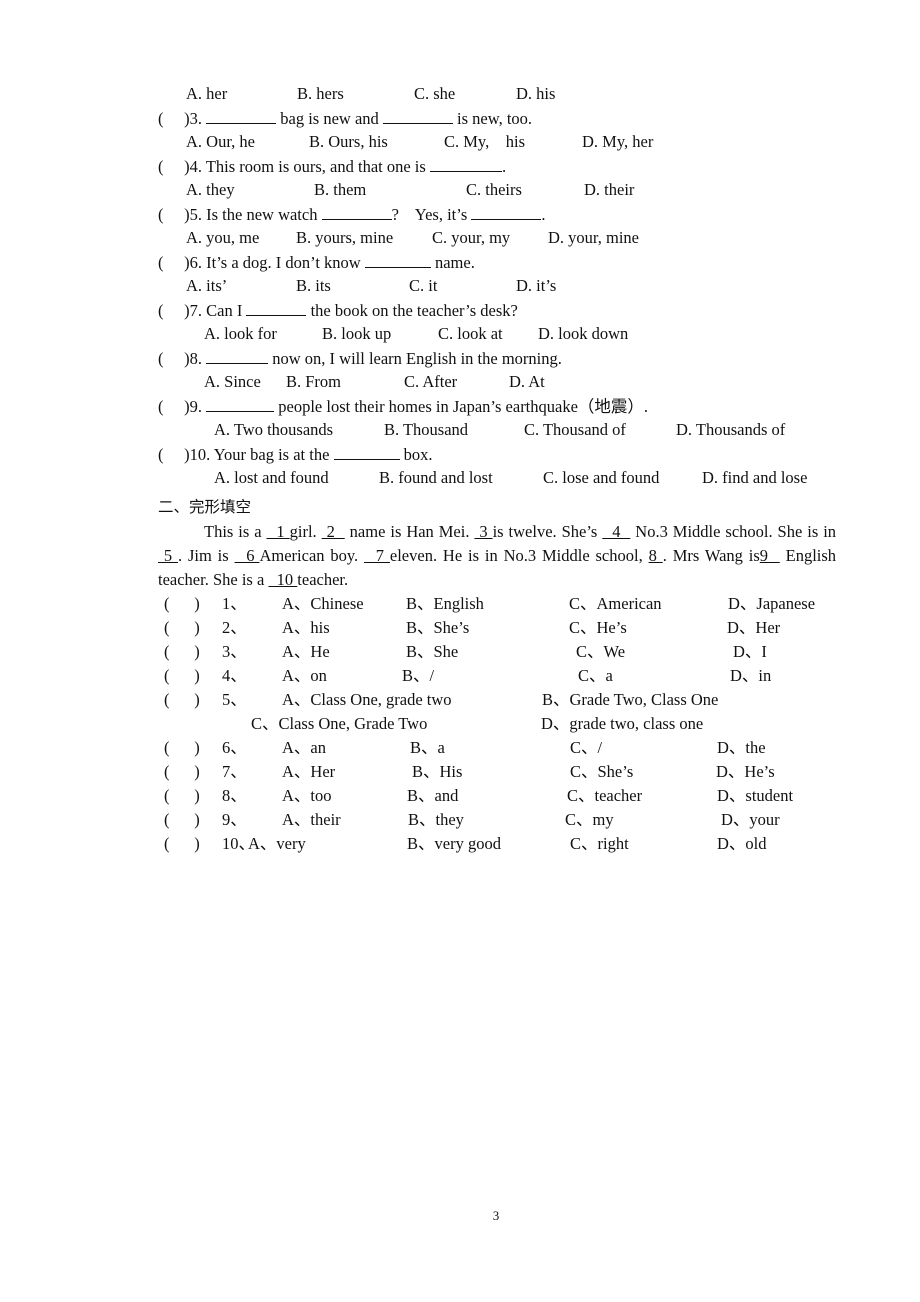  Describe the element at coordinates (198, 118) in the screenshot. I see `question-number: 3.` at that location.